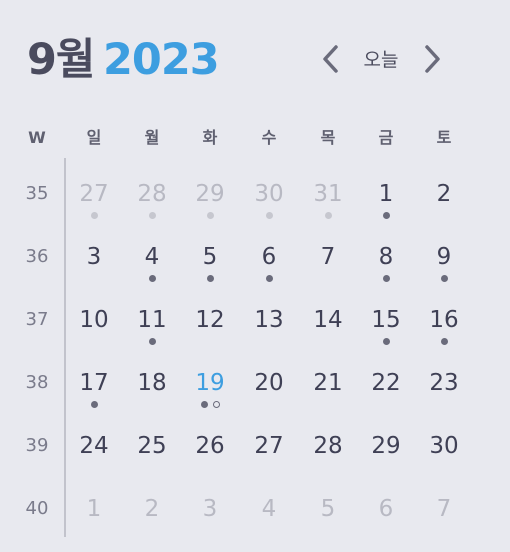 This screenshot has width=510, height=552. Describe the element at coordinates (152, 326) in the screenshot. I see `day-cell: 11` at that location.